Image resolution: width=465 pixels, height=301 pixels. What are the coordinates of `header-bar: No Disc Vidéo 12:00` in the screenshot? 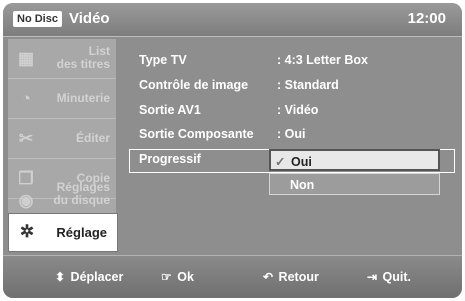 It's located at (232, 20).